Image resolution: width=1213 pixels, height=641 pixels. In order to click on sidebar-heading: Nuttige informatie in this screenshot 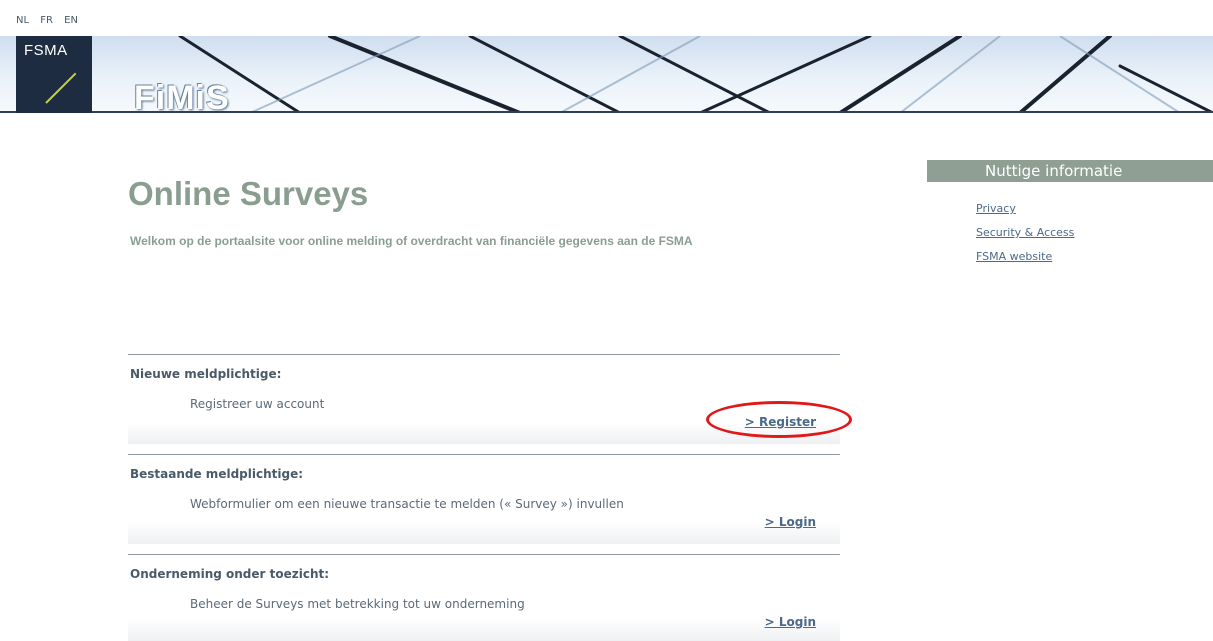, I will do `click(1070, 171)`.